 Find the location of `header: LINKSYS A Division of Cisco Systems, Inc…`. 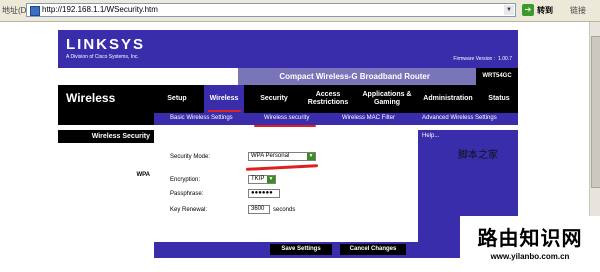

header: LINKSYS A Division of Cisco Systems, Inc… is located at coordinates (288, 49).